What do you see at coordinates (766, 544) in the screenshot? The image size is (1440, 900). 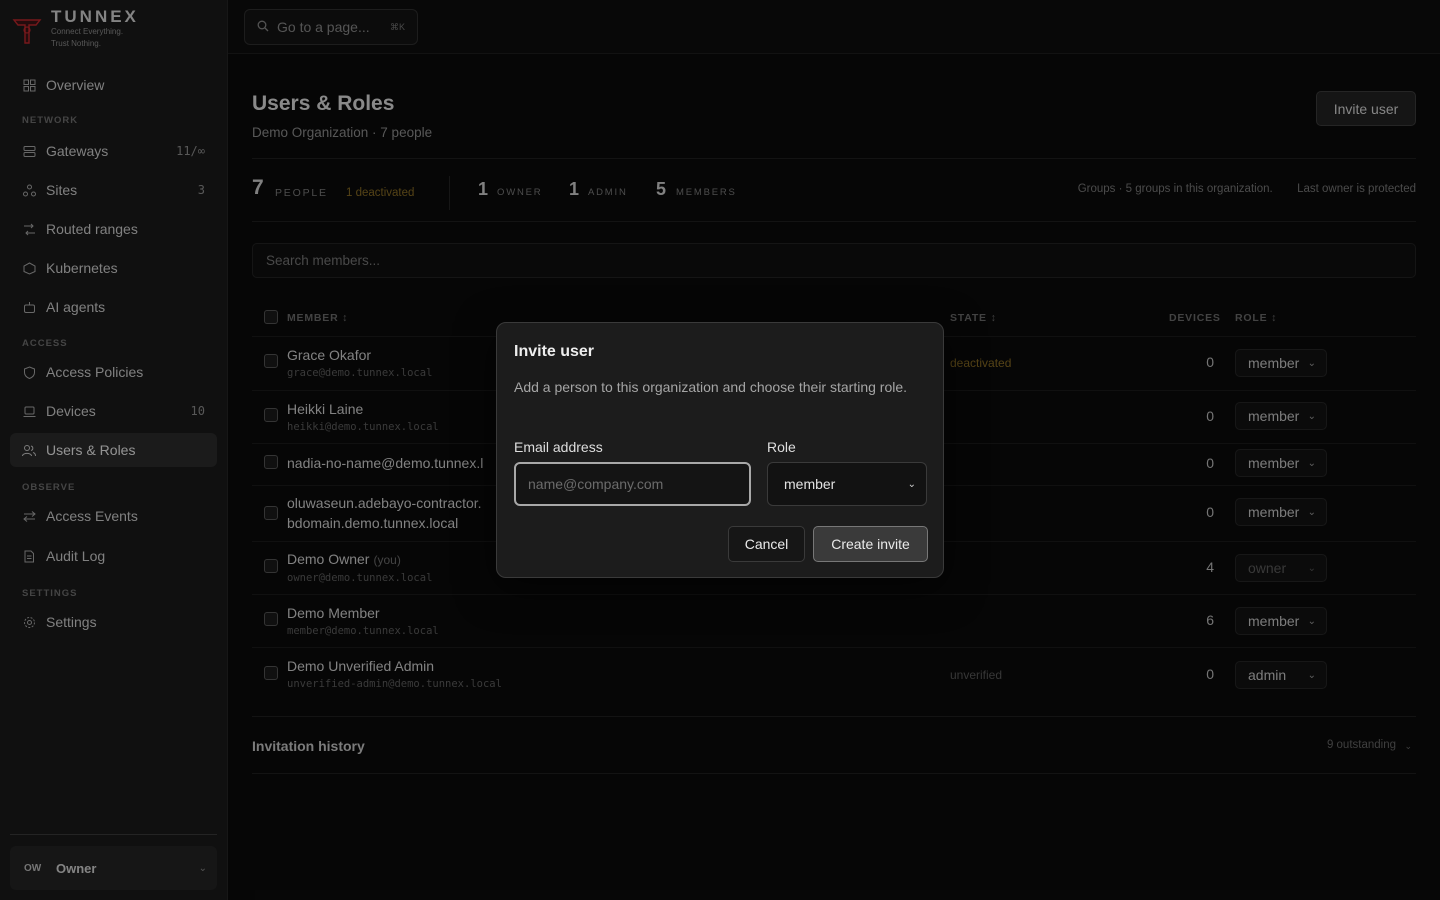 I see `cancel-button: Cancel` at bounding box center [766, 544].